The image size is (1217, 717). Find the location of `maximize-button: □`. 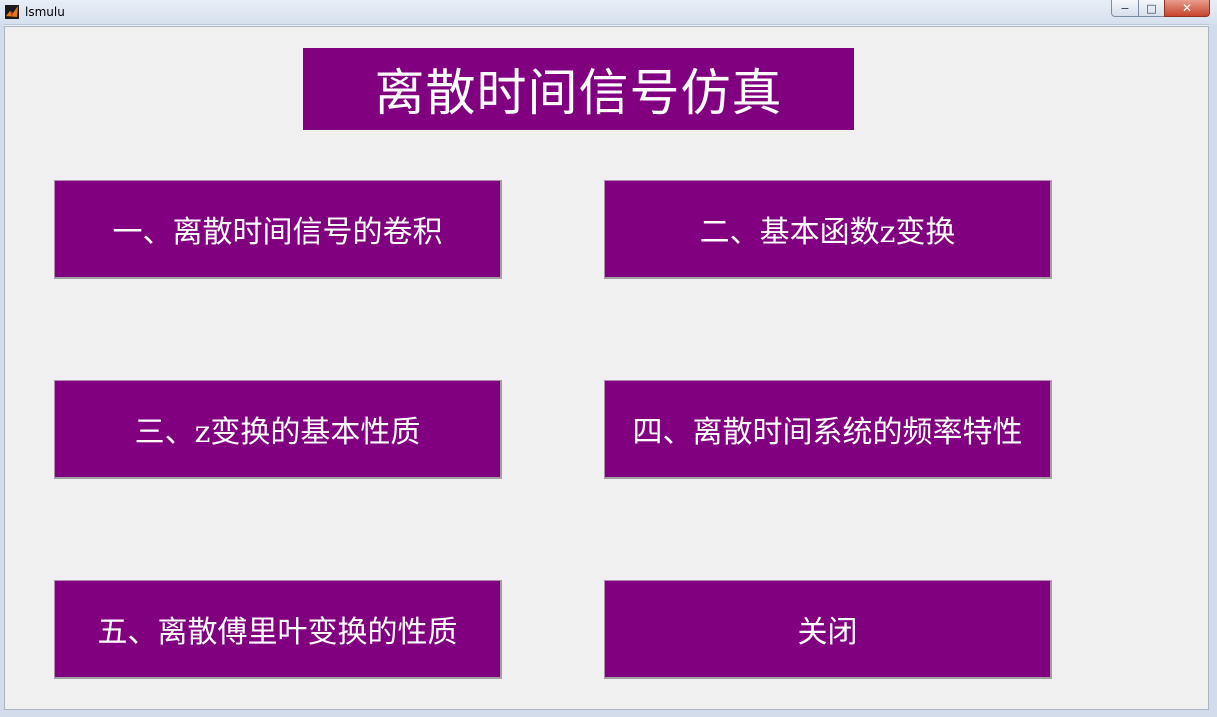

maximize-button: □ is located at coordinates (1151, 8).